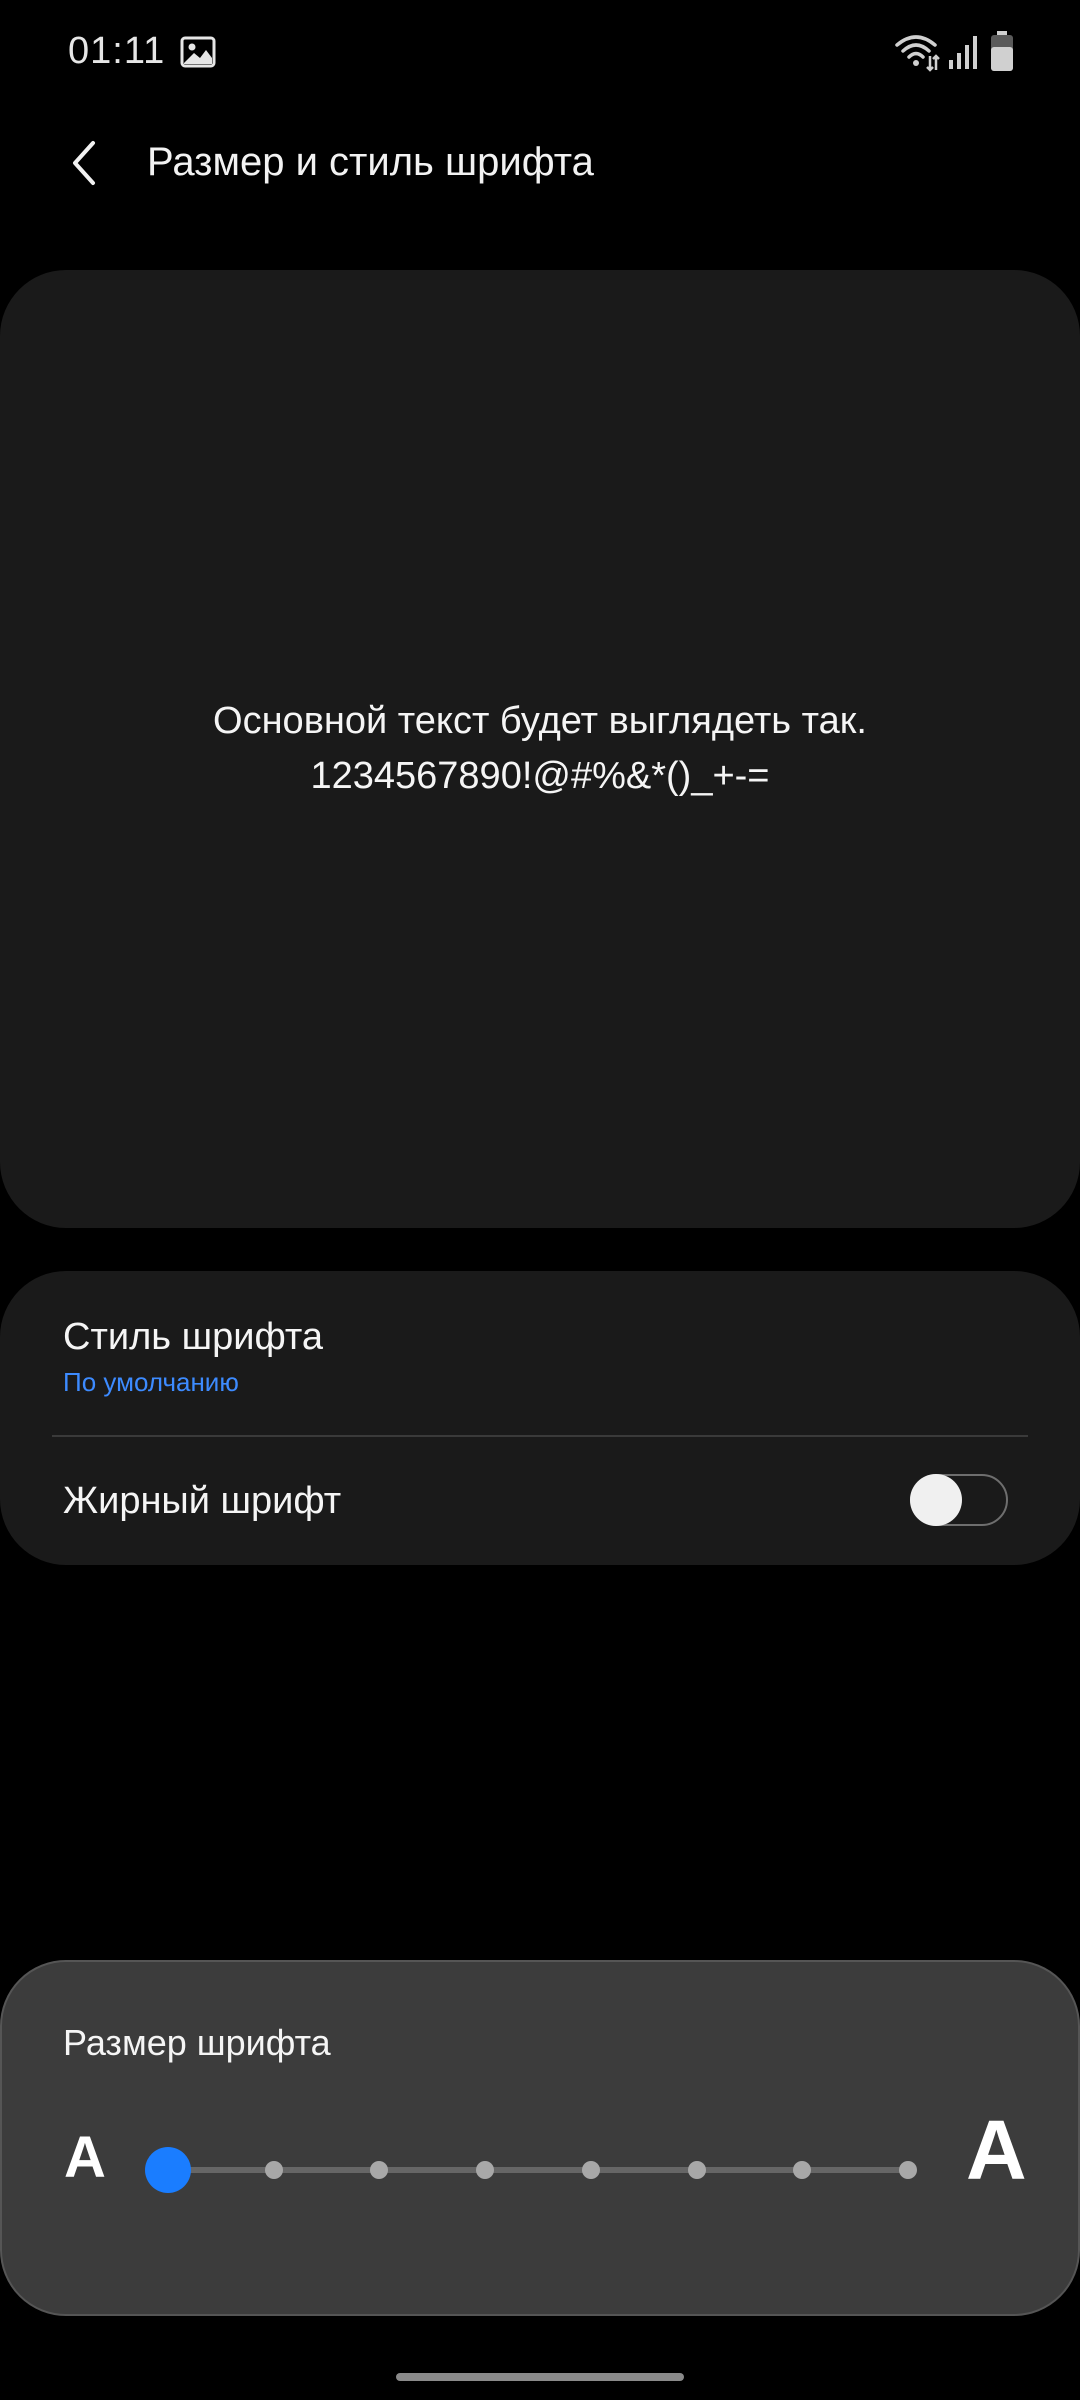  Describe the element at coordinates (540, 776) in the screenshot. I see `preview-line-symbols: 1234567890!@#%&*()_+-=` at that location.